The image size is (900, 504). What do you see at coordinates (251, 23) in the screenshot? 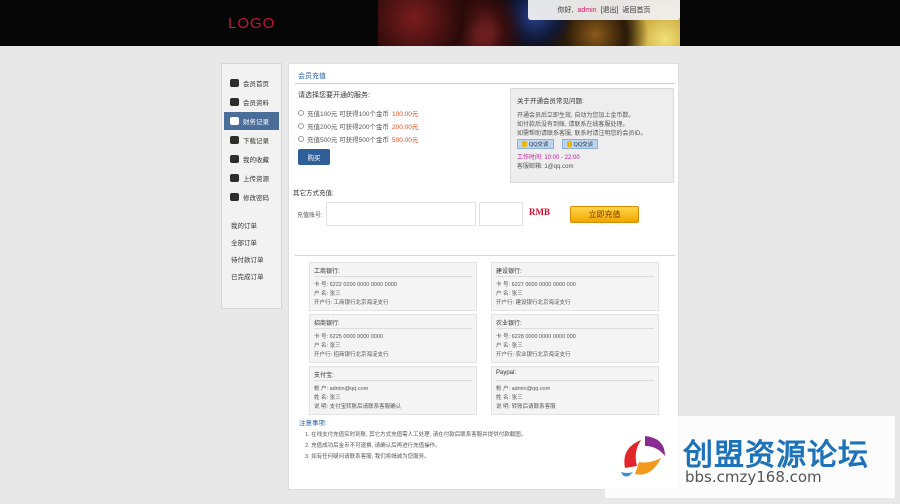
I see `site-logo: LOGO` at bounding box center [251, 23].